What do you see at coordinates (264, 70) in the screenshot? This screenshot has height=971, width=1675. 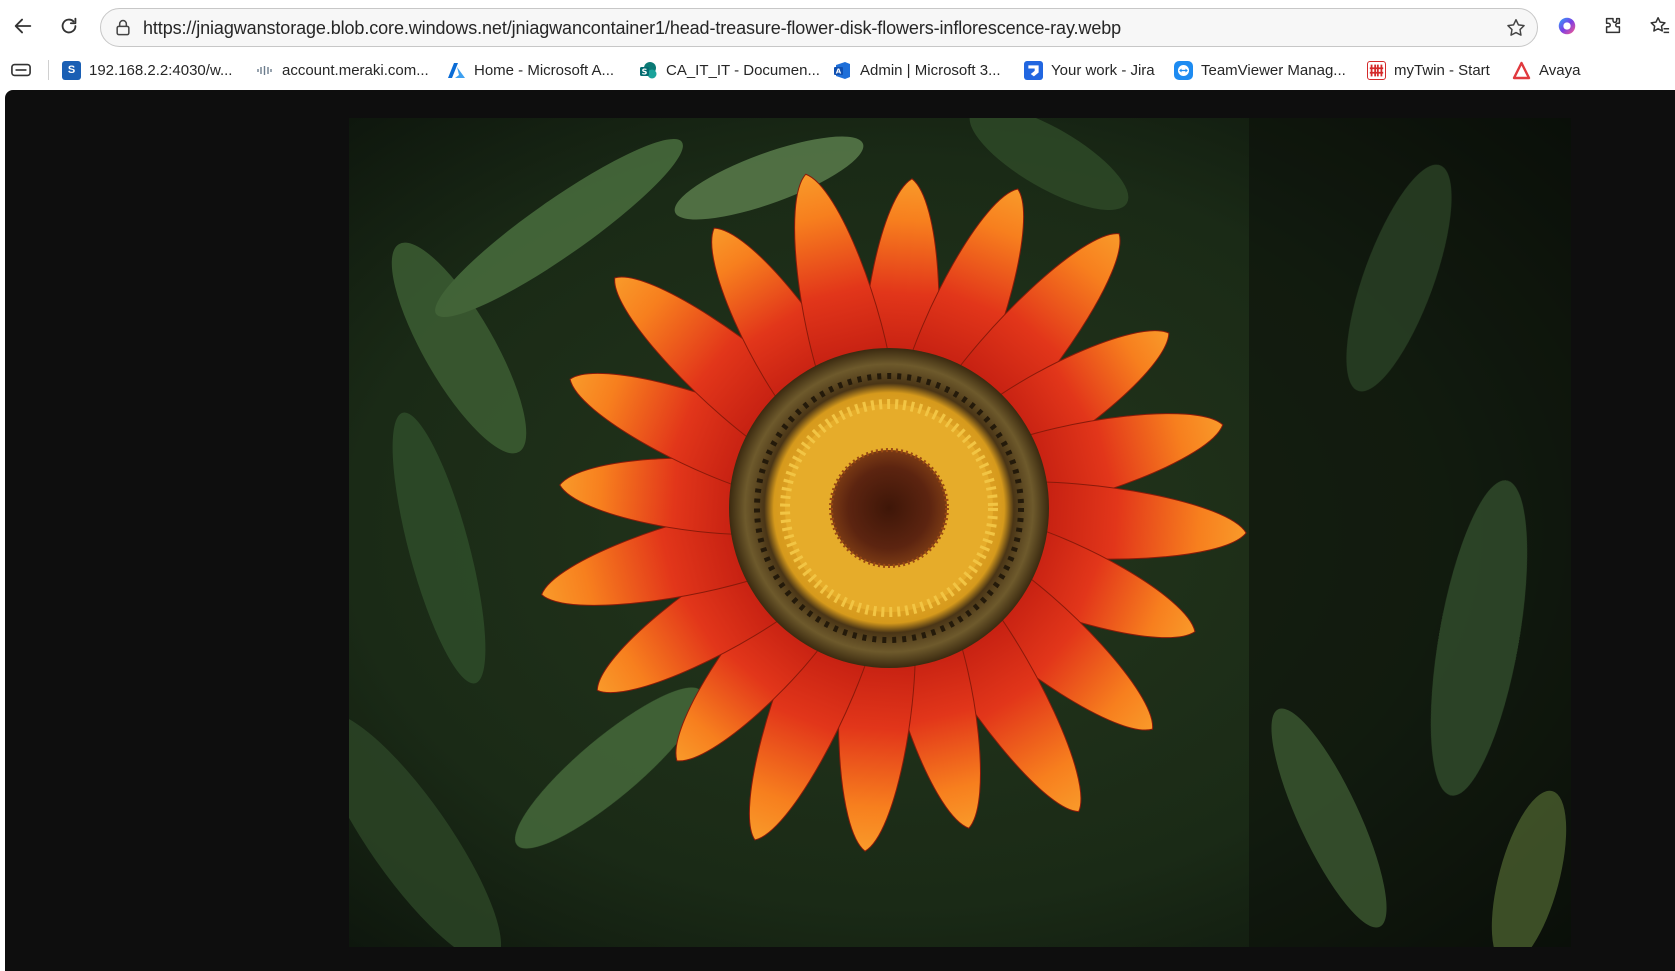 I see `cisco-icon` at bounding box center [264, 70].